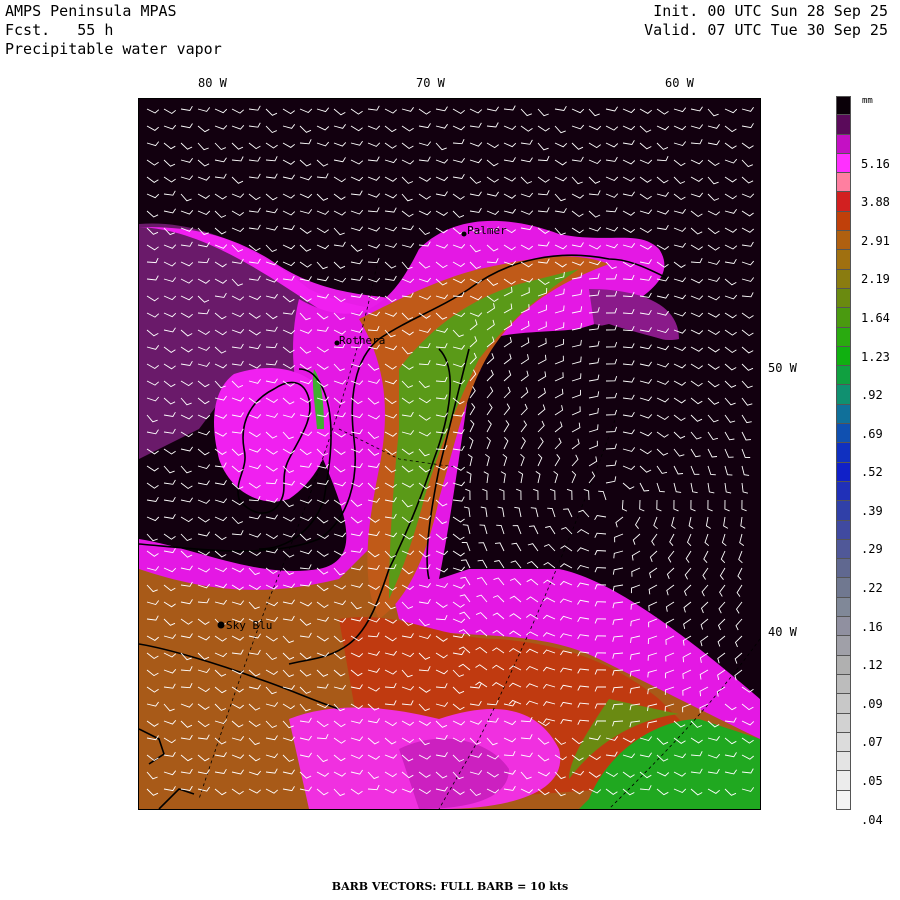  Describe the element at coordinates (450, 886) in the screenshot. I see `footer-barb-legend: BARB VECTORS: FULL BARB = 10 kts` at that location.